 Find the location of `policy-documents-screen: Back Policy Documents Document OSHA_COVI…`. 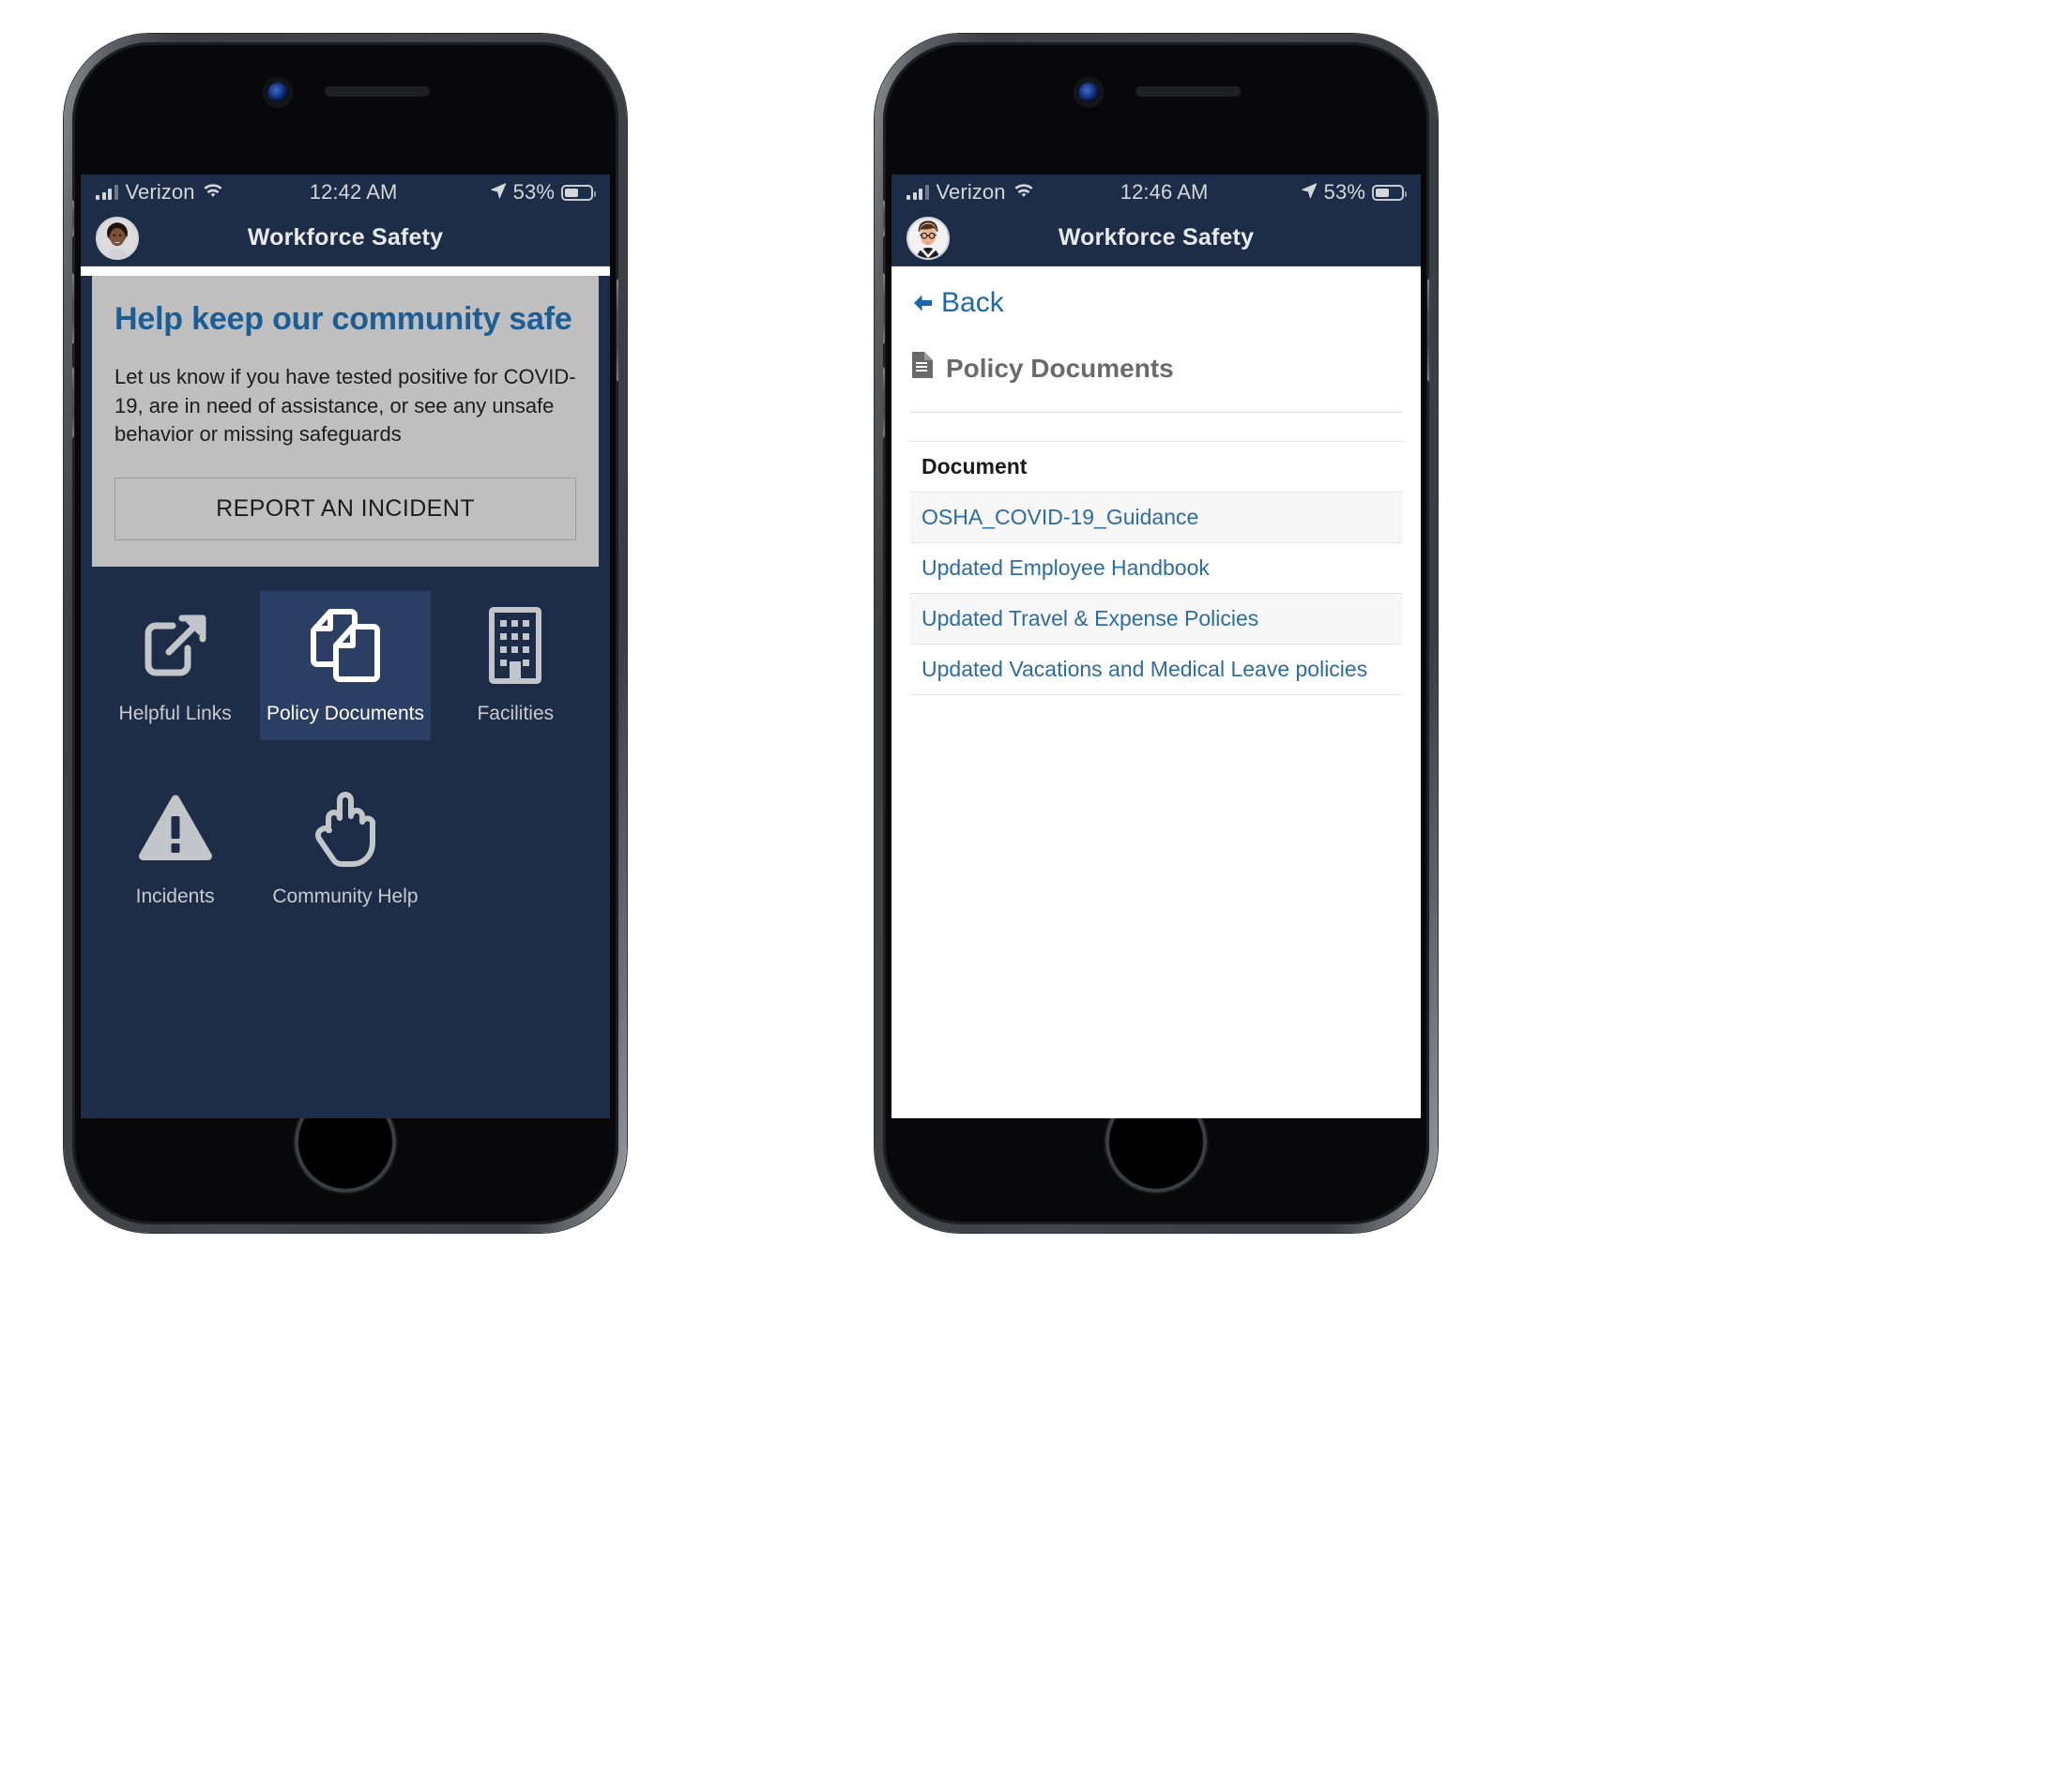

policy-documents-screen: Back Policy Documents Document OSHA_COVI… is located at coordinates (1156, 692).